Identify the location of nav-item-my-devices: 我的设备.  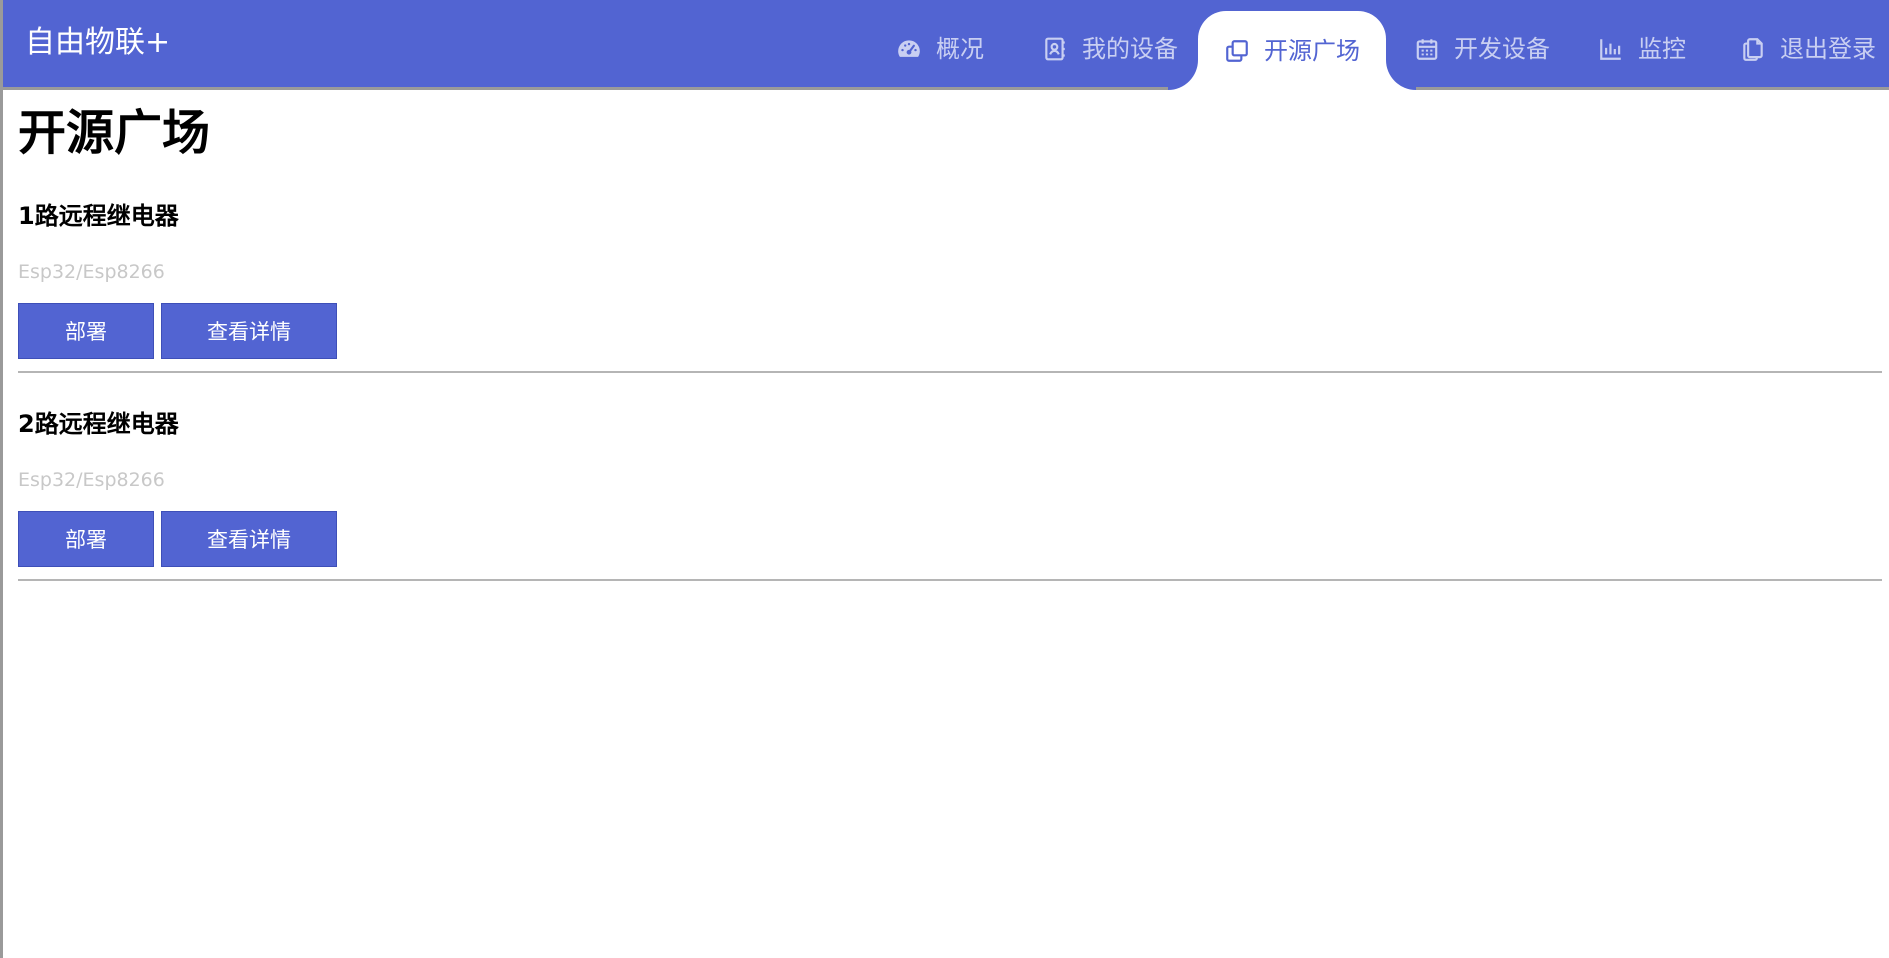
(1110, 49).